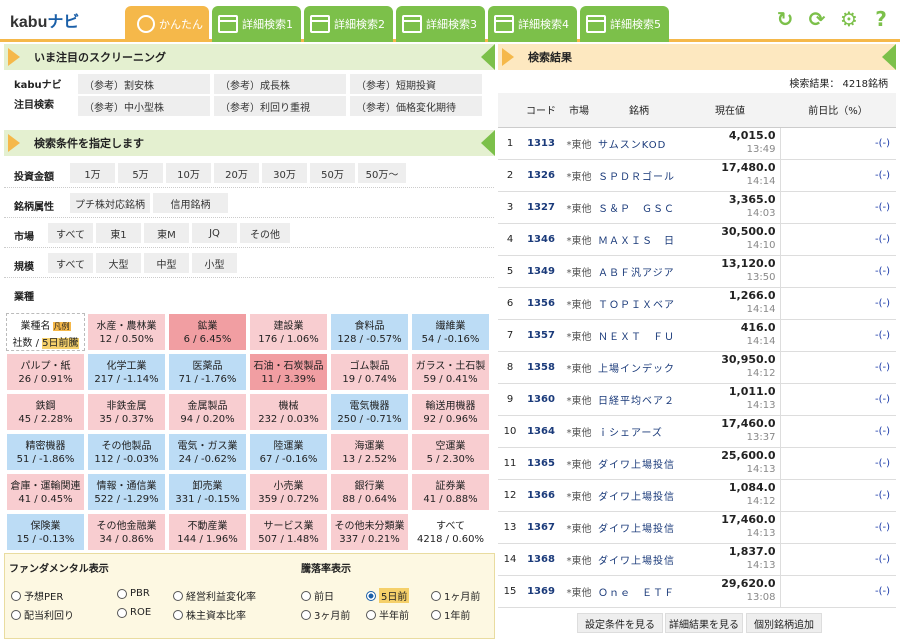 The height and width of the screenshot is (642, 900). I want to click on industry-cell: 電気・ガス業 24 / -0.62%, so click(207, 452).